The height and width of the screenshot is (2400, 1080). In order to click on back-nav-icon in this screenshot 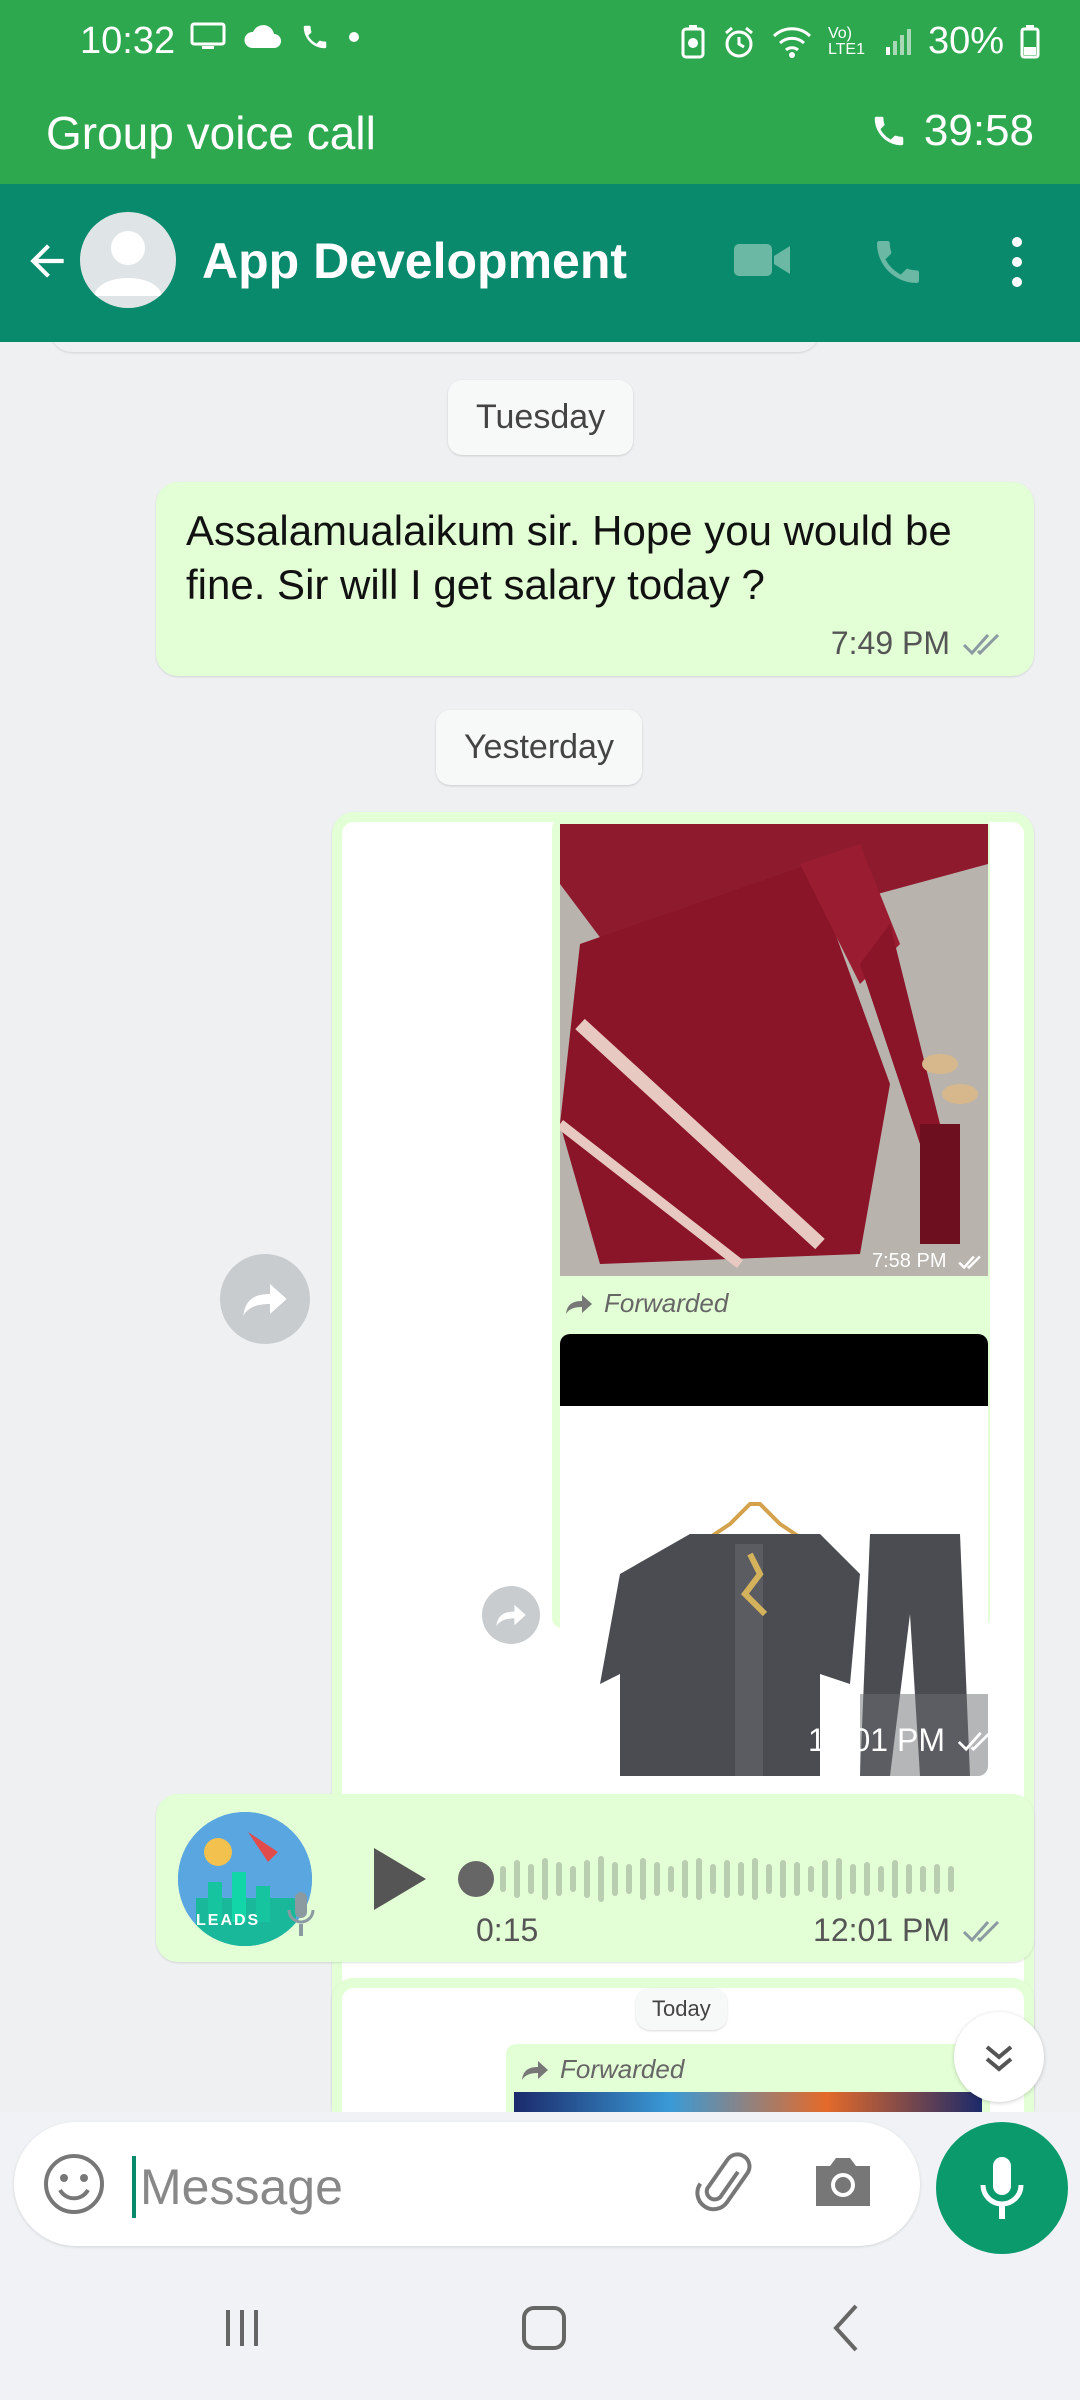, I will do `click(848, 2328)`.